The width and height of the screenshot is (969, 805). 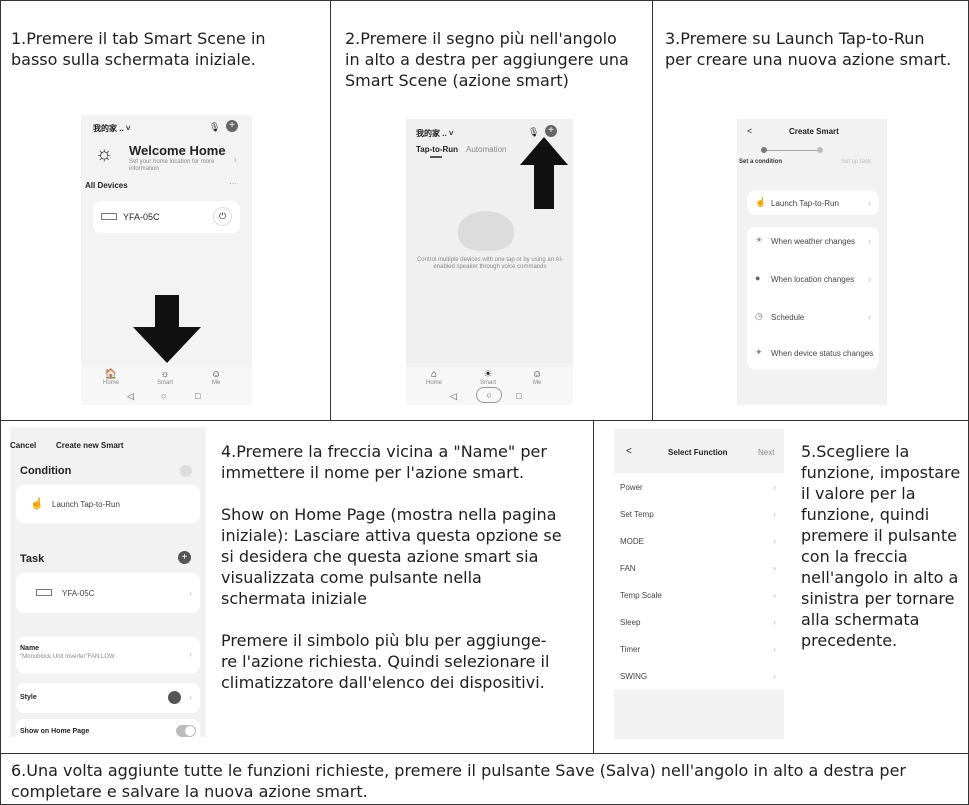 I want to click on function-label: MODE, so click(x=632, y=541).